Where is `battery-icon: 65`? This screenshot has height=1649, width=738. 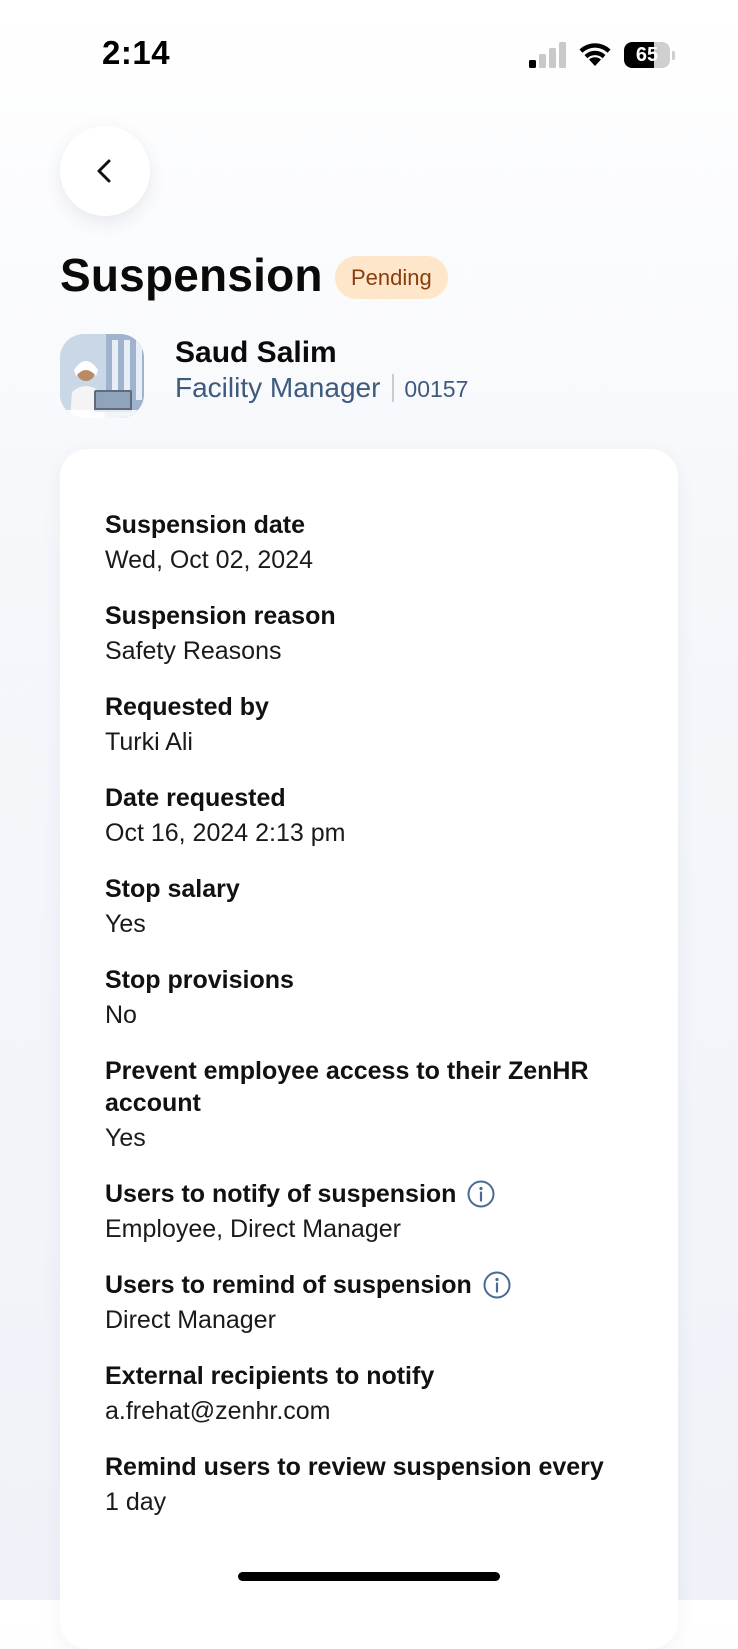
battery-icon: 65 is located at coordinates (649, 55).